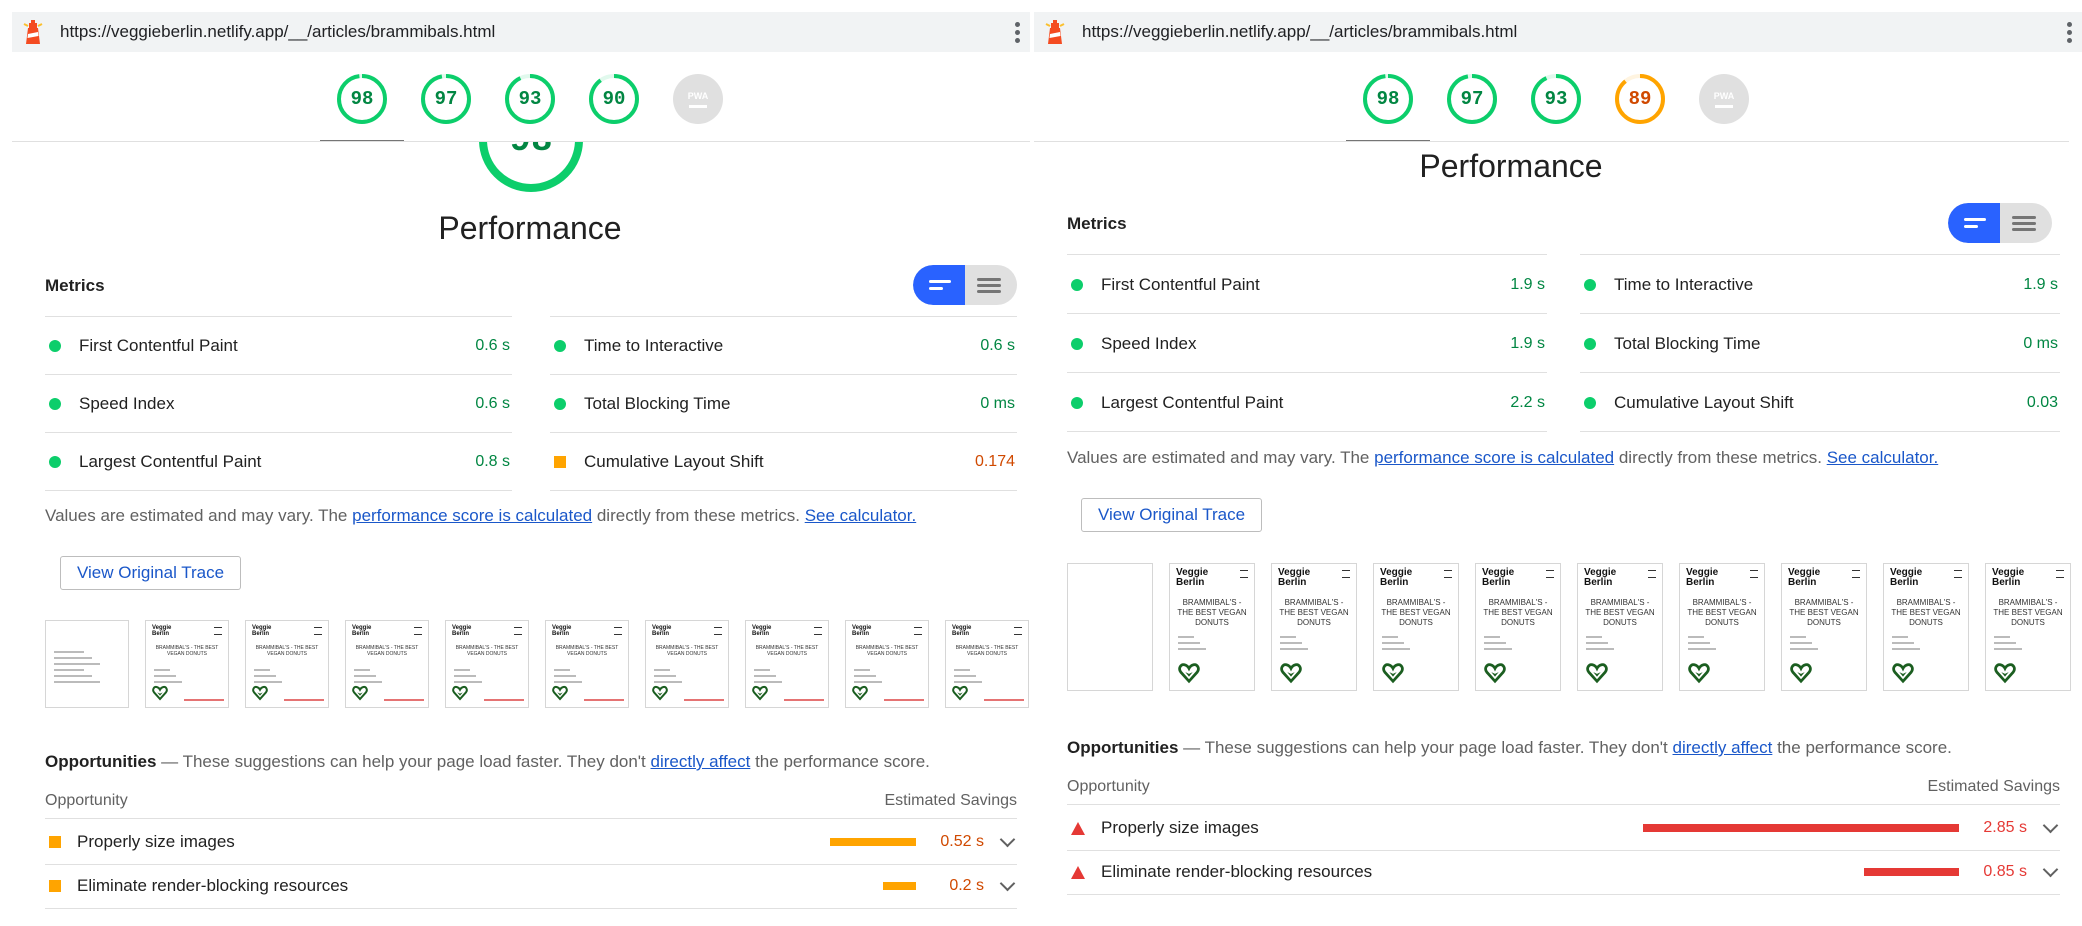 This screenshot has width=2082, height=926. What do you see at coordinates (783, 490) in the screenshot?
I see `metrics-bottom-rule` at bounding box center [783, 490].